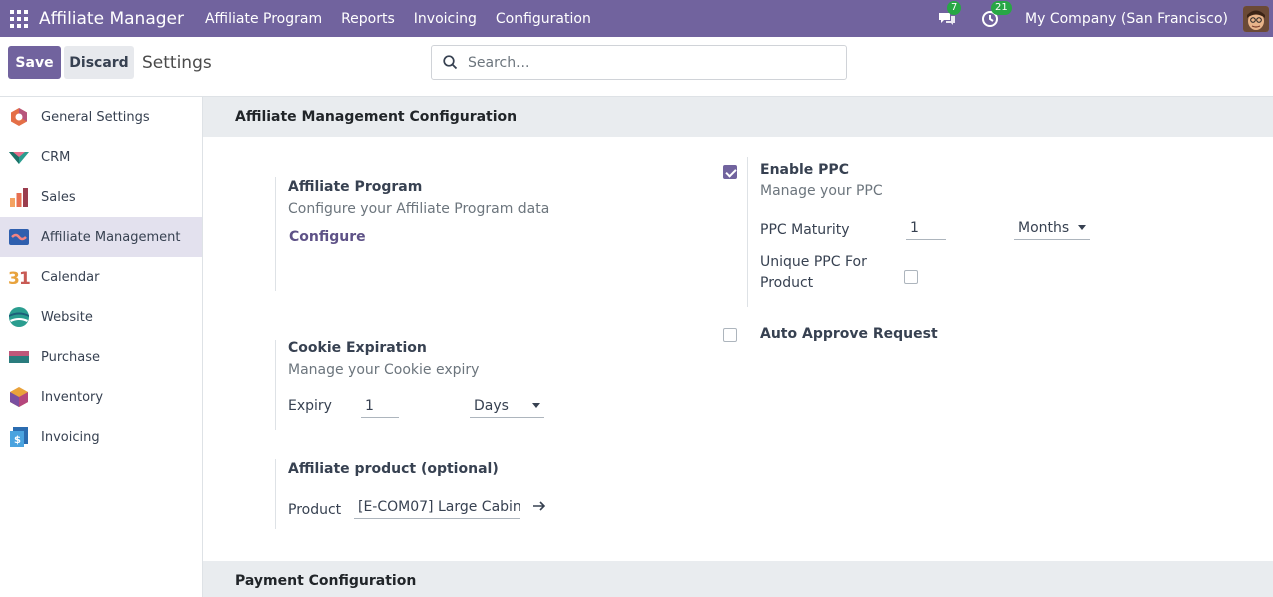  I want to click on company-switcher: My Company (San Francisco), so click(1126, 19).